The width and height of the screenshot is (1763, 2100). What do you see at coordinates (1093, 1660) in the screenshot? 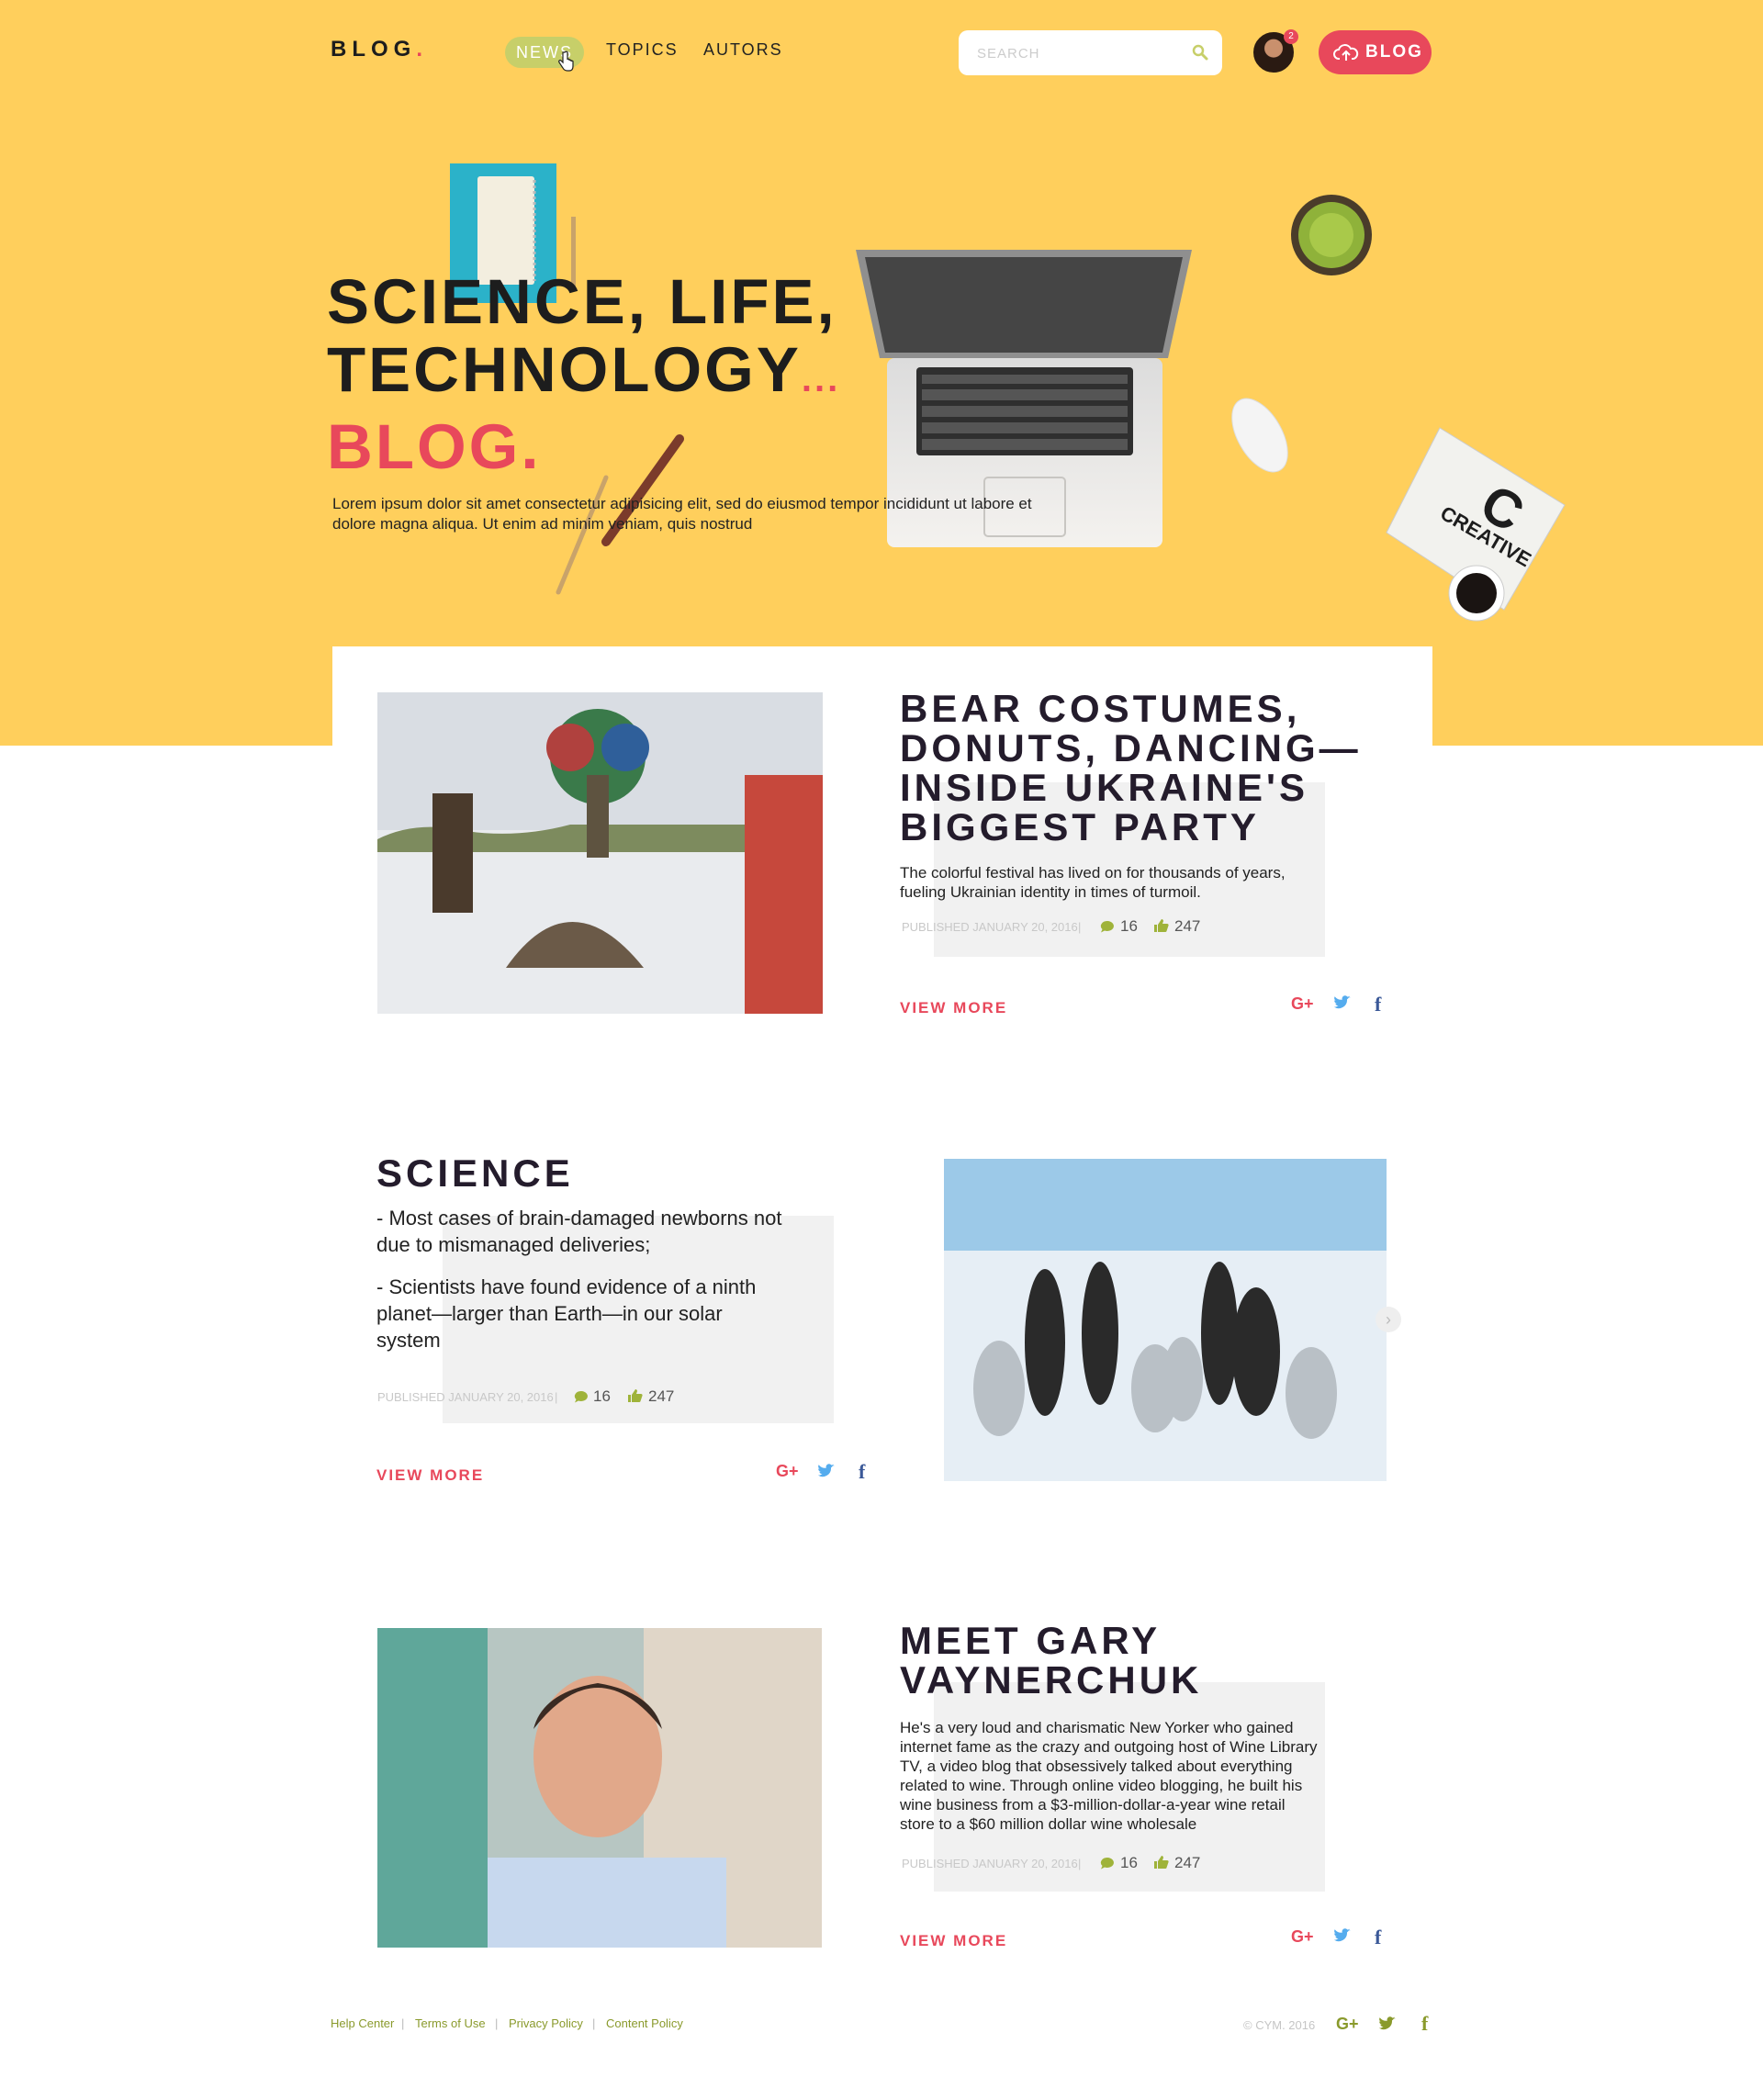
I see `post-title: MEET GARY VAYNERCHUK` at bounding box center [1093, 1660].